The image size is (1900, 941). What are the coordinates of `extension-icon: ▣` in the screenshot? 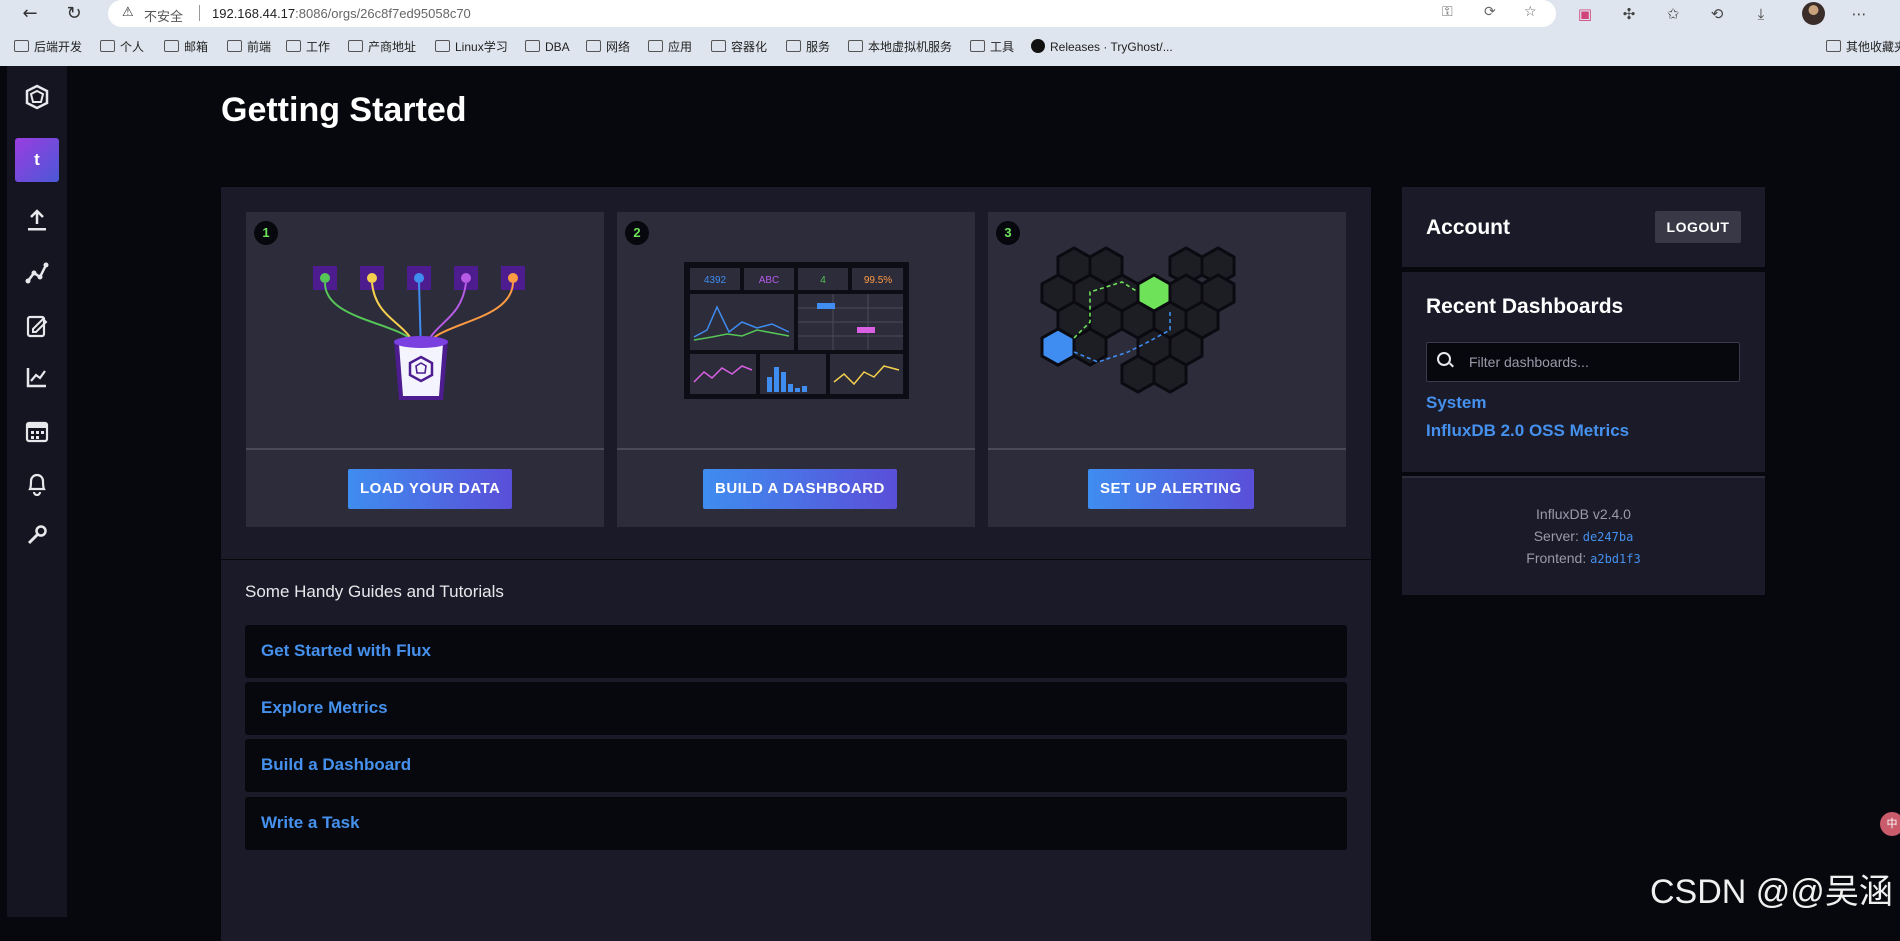 It's located at (1585, 14).